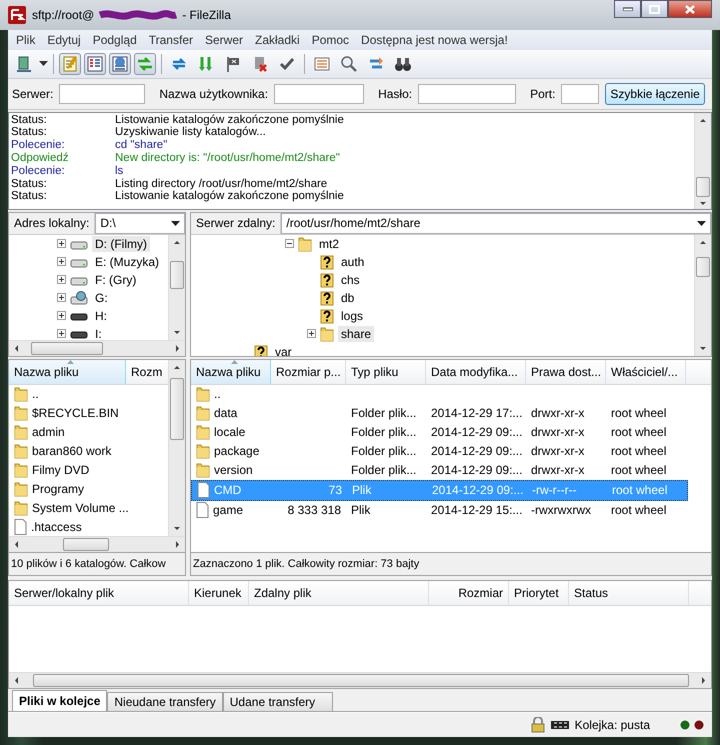 This screenshot has width=720, height=745. I want to click on maximize-button, so click(654, 9).